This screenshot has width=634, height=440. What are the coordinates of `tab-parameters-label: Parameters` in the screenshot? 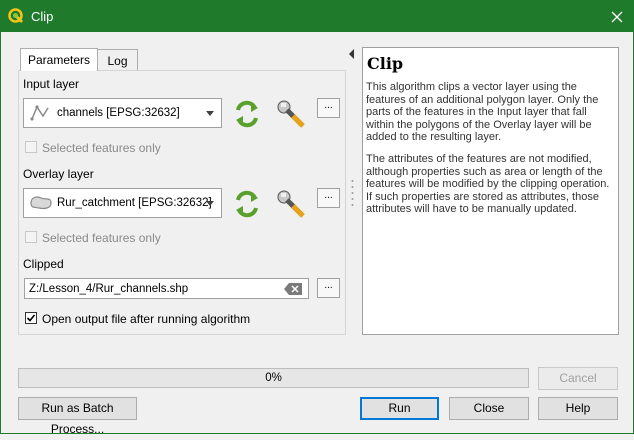 It's located at (59, 60).